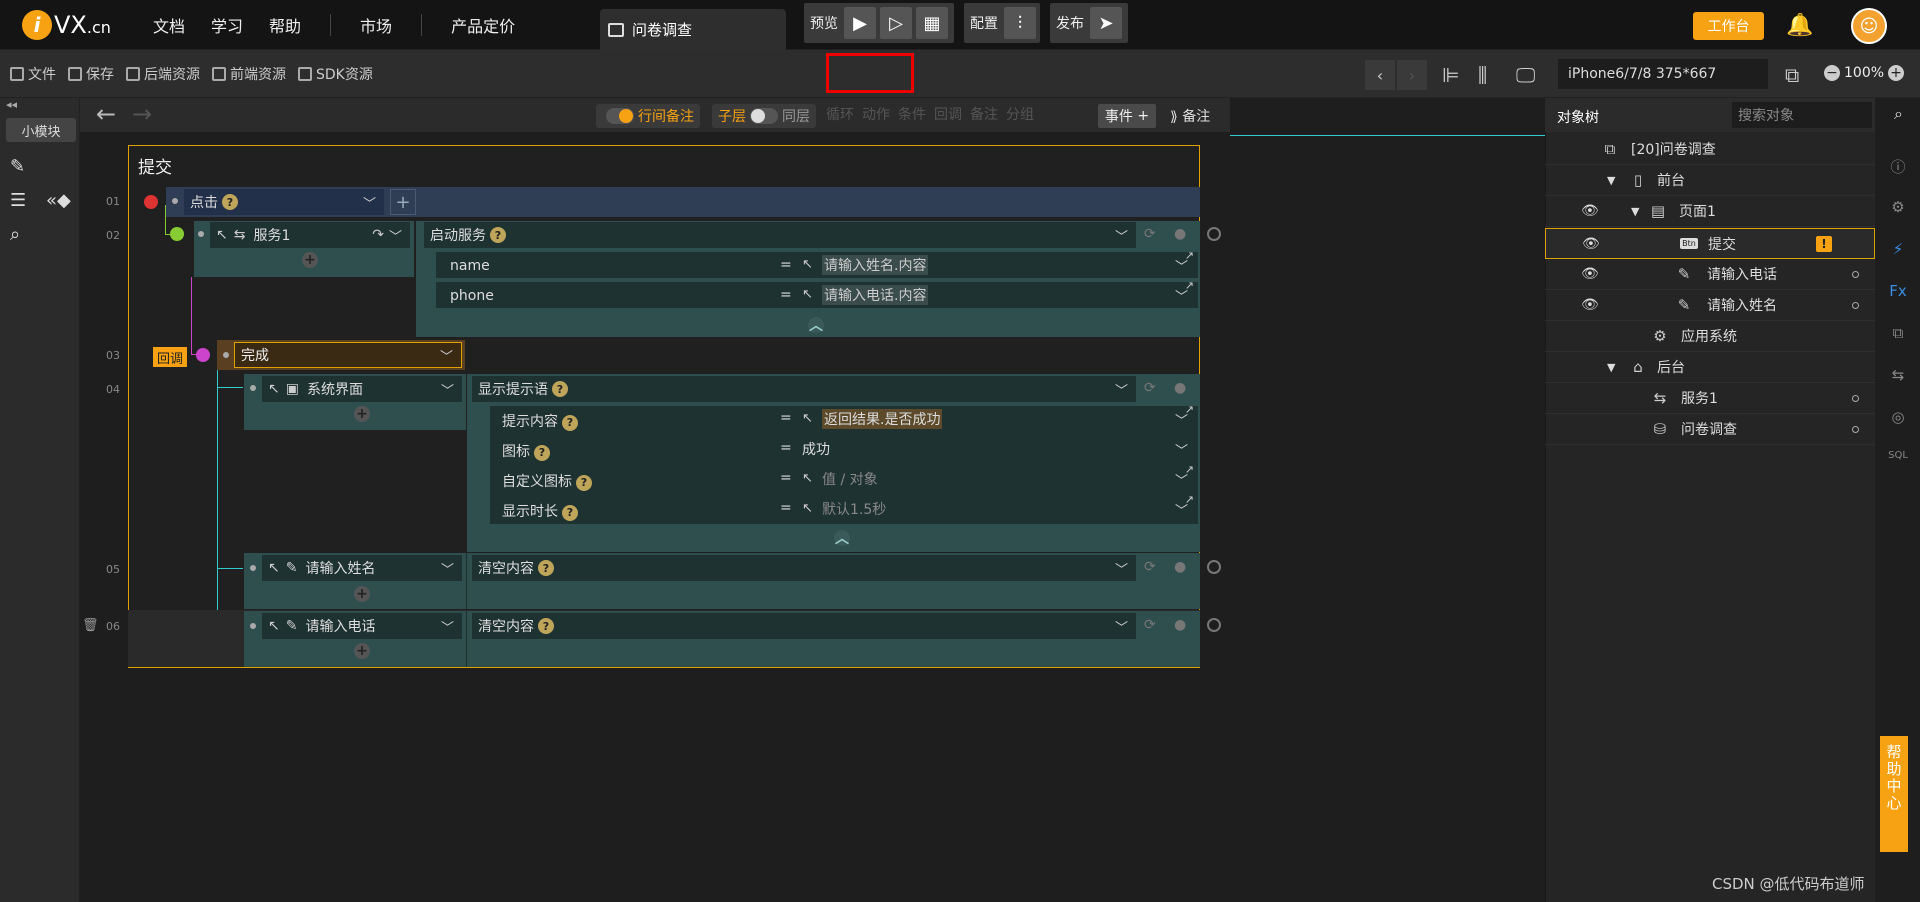 This screenshot has width=1920, height=902. Describe the element at coordinates (1412, 75) in the screenshot. I see `next-arrow-icon: ›` at that location.